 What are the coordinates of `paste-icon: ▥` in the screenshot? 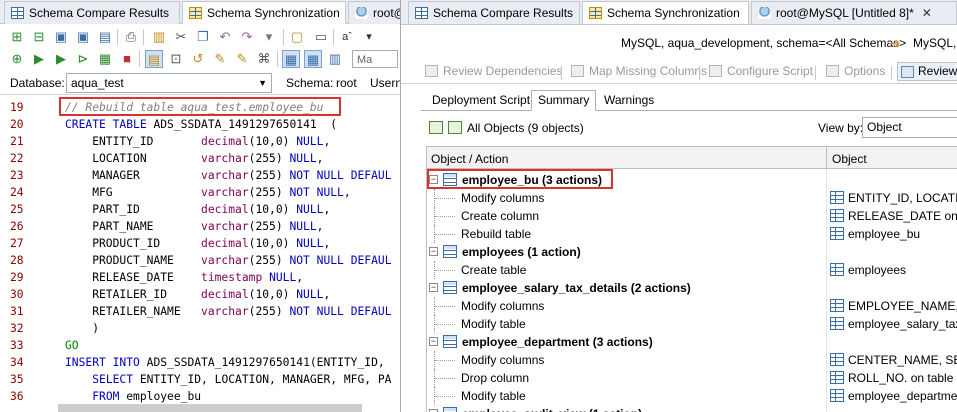 It's located at (159, 37).